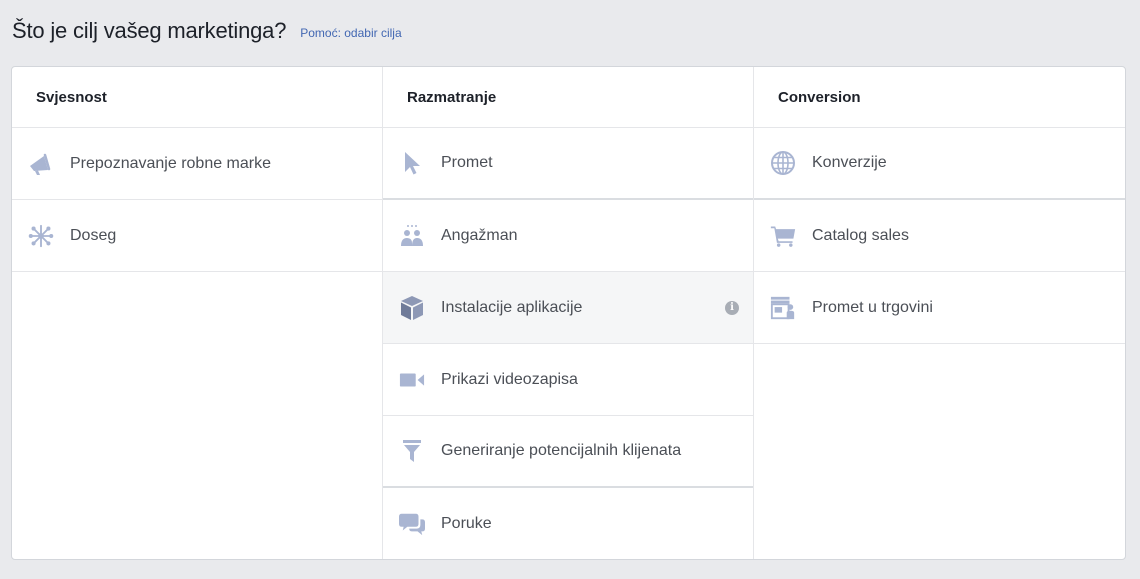 The height and width of the screenshot is (579, 1140). What do you see at coordinates (171, 163) in the screenshot?
I see `objective-label: Prepoznavanje robne marke` at bounding box center [171, 163].